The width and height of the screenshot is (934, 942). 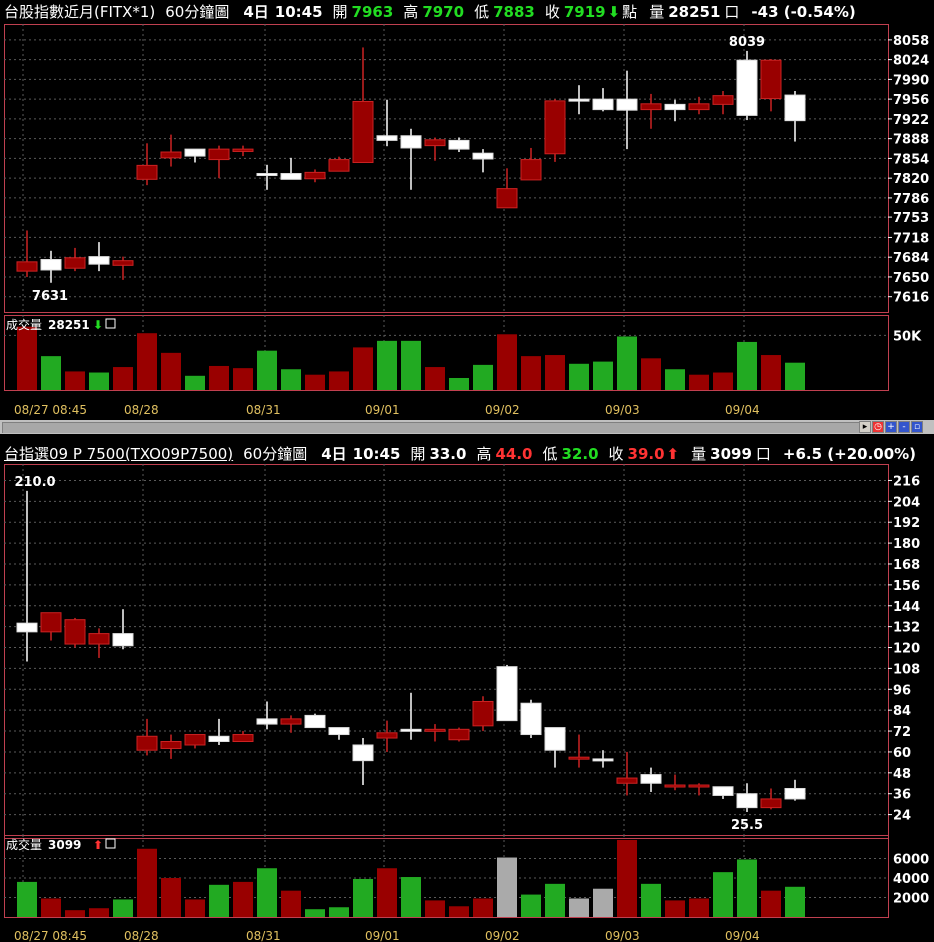 What do you see at coordinates (502, 410) in the screenshot?
I see `top-x-label: 09/02` at bounding box center [502, 410].